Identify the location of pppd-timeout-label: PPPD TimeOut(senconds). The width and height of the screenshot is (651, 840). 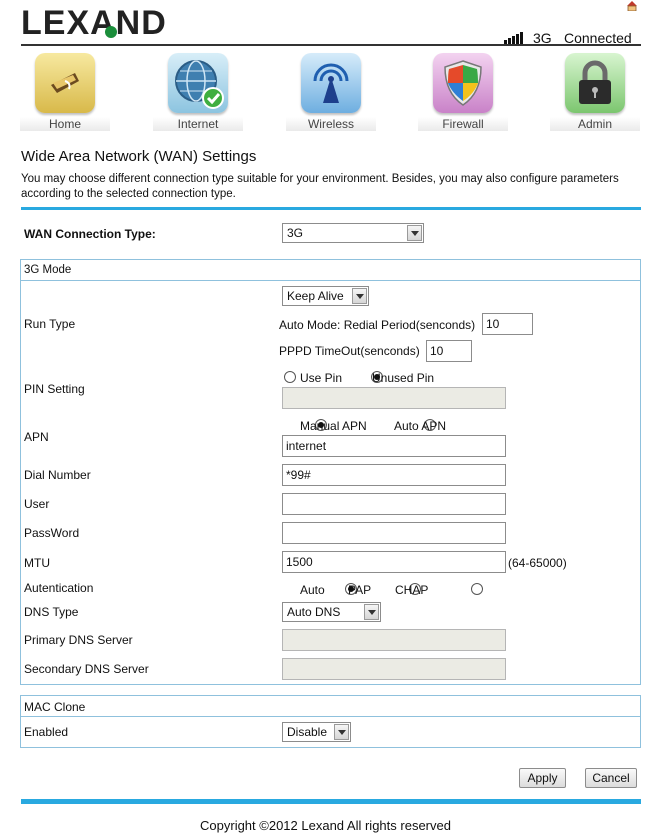
(349, 351).